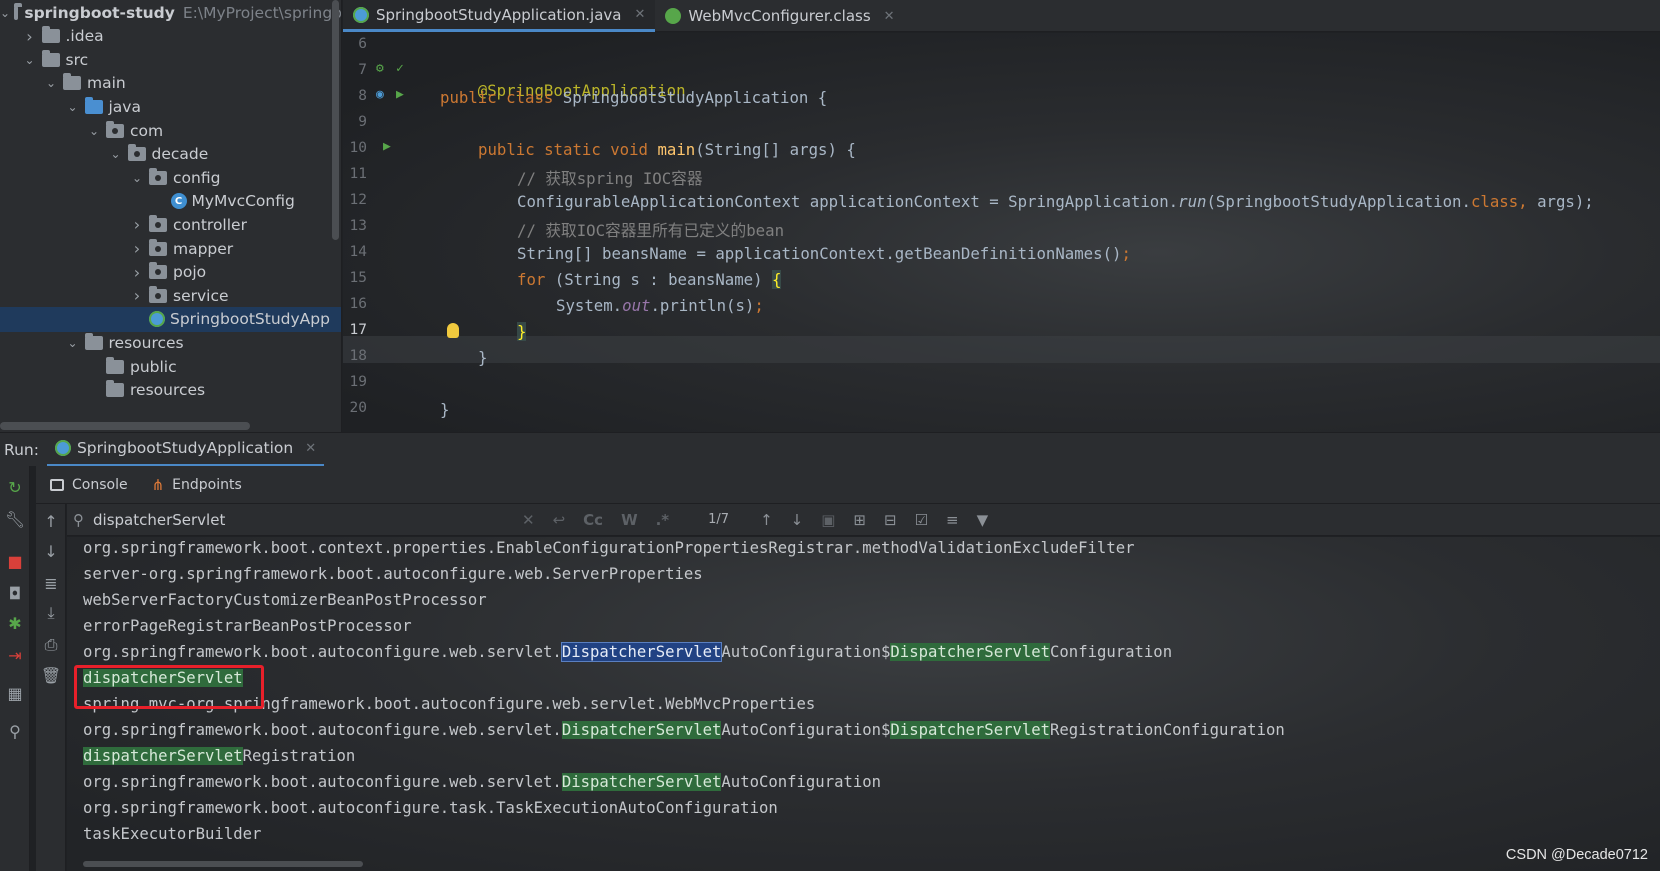 This screenshot has width=1660, height=871. I want to click on bean-icon: ⚙, so click(380, 68).